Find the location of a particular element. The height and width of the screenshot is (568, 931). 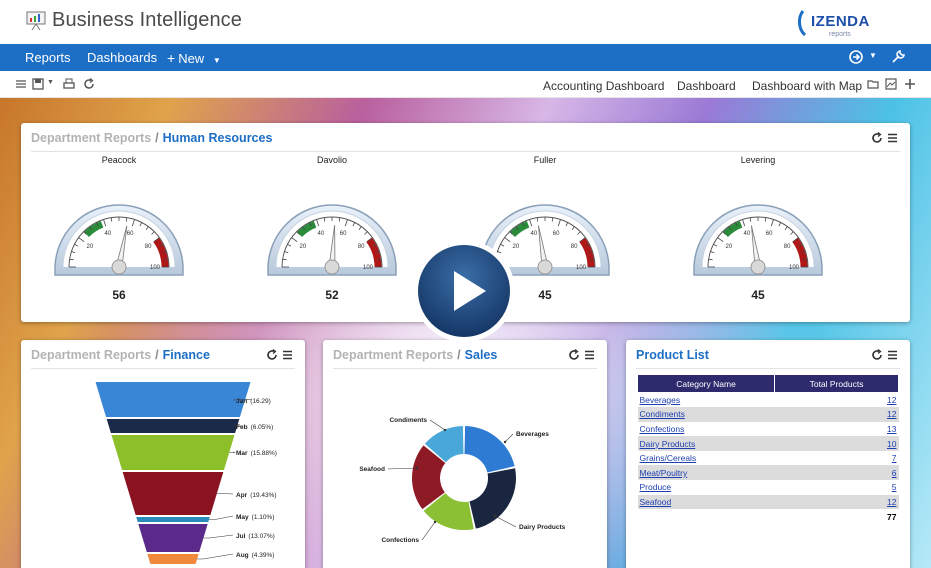

caret-down-icon: ▼ is located at coordinates (216, 60).